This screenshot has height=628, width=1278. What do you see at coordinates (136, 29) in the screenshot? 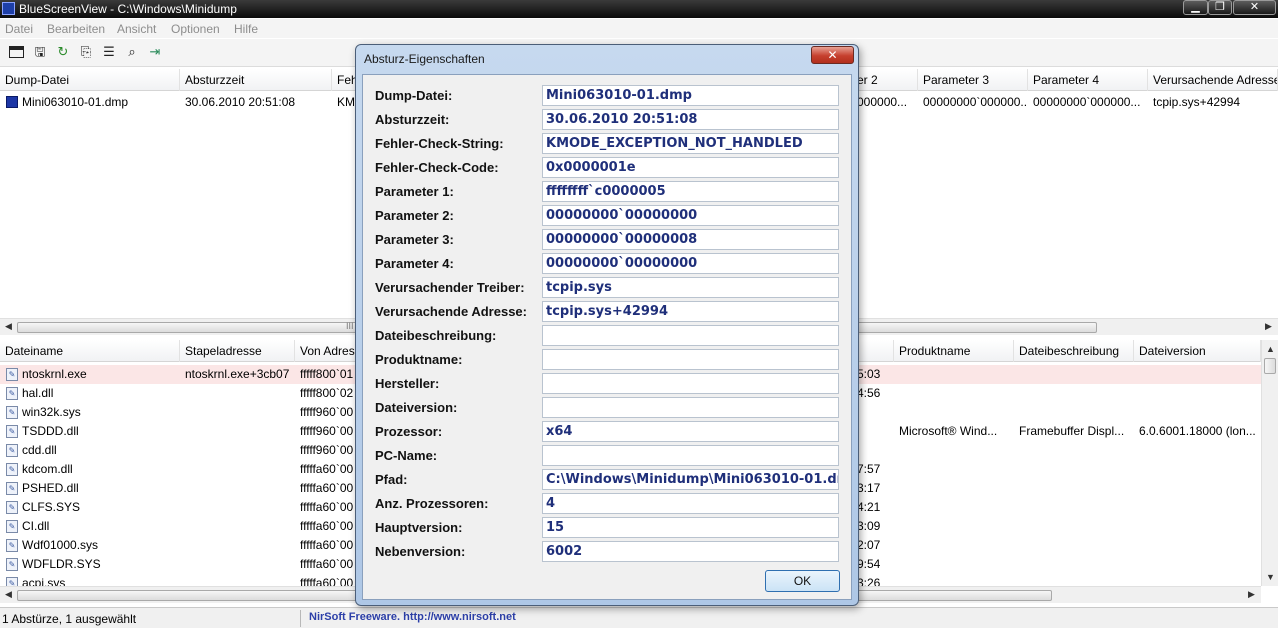
I see `menu-ansicht: Ansicht` at bounding box center [136, 29].